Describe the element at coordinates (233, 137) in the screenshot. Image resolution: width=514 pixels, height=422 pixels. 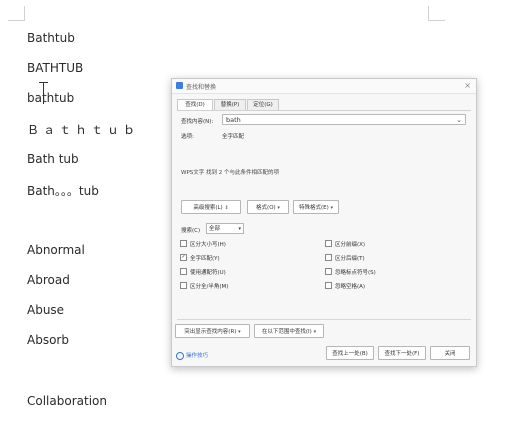
I see `options-value: 全字匹配` at that location.